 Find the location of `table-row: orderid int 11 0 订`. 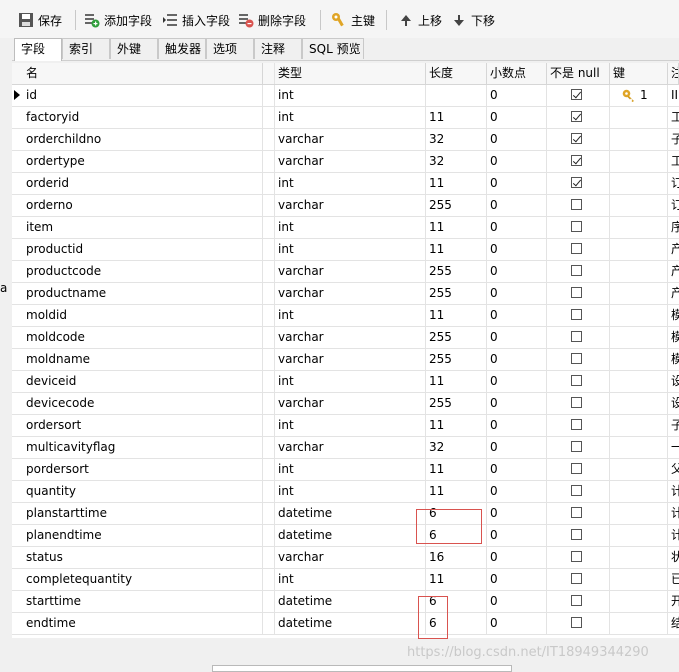

table-row: orderid int 11 0 订 is located at coordinates (345, 184).